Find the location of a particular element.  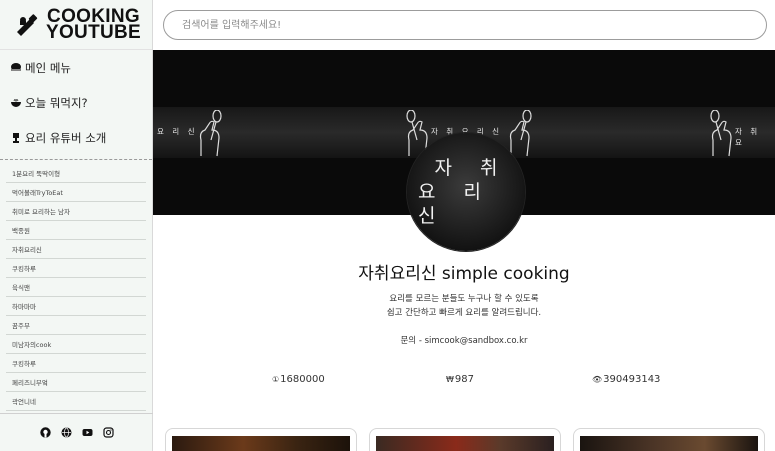

menu-item-today: 오늘 뭐먹지? is located at coordinates (76, 102).